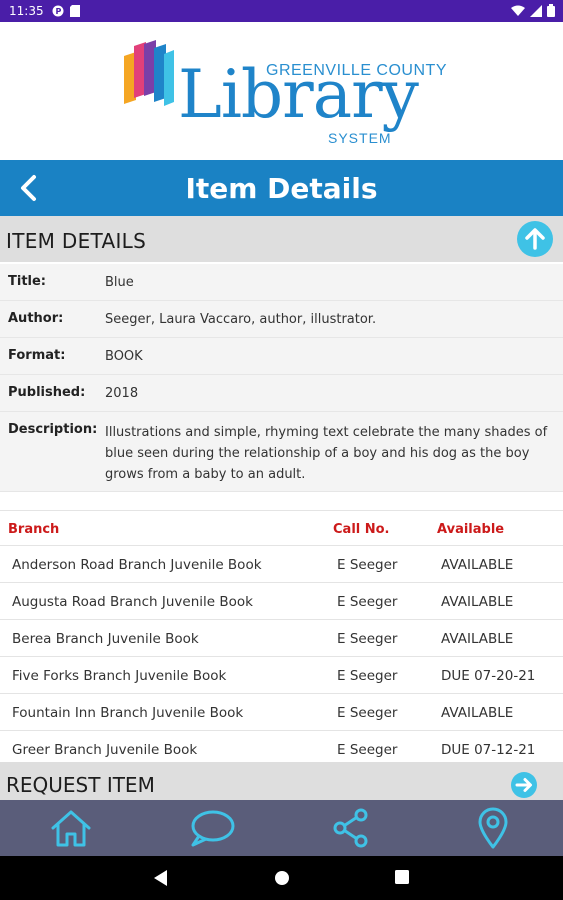  Describe the element at coordinates (137, 565) in the screenshot. I see `branch-name: Anderson Road Branch Juvenile Book` at that location.